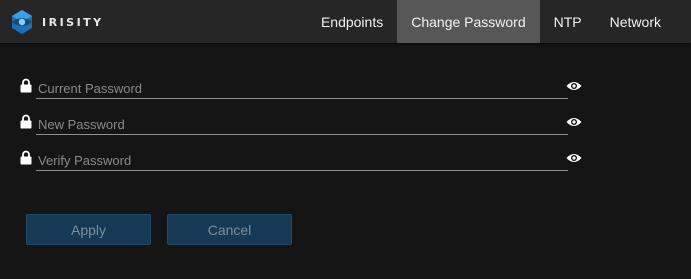 The width and height of the screenshot is (691, 279). Describe the element at coordinates (73, 22) in the screenshot. I see `brand-name: IRISITY` at that location.